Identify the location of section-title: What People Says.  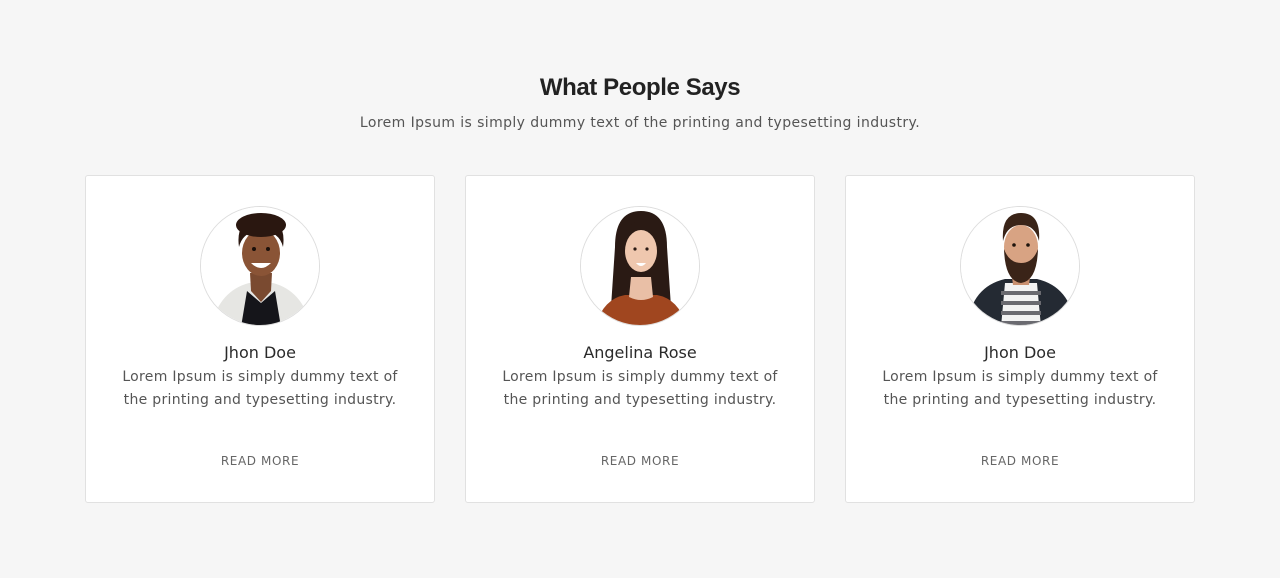
(640, 87).